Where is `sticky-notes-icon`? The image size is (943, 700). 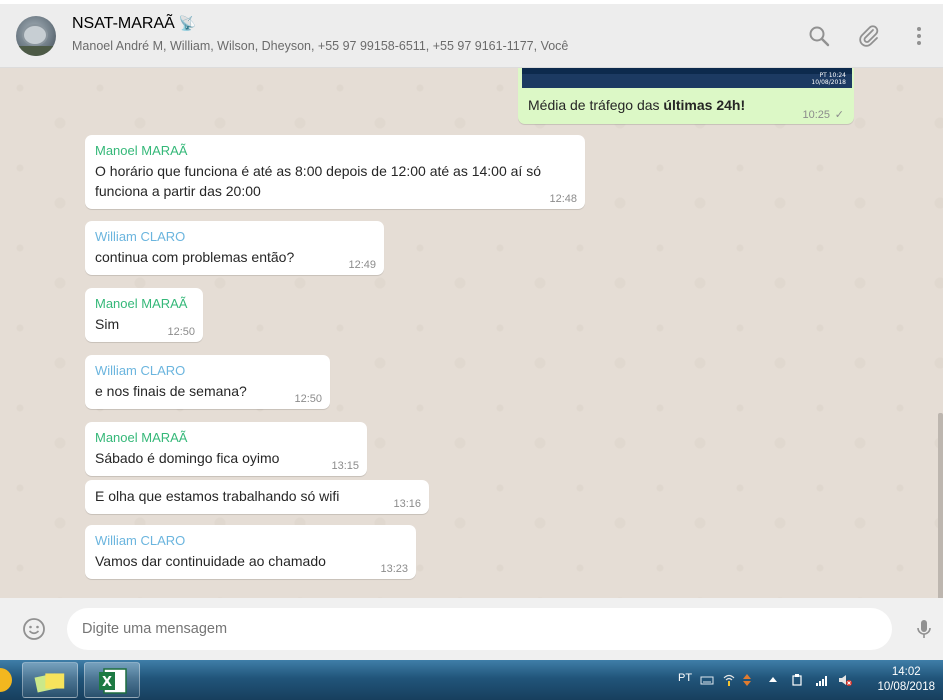 sticky-notes-icon is located at coordinates (49, 683).